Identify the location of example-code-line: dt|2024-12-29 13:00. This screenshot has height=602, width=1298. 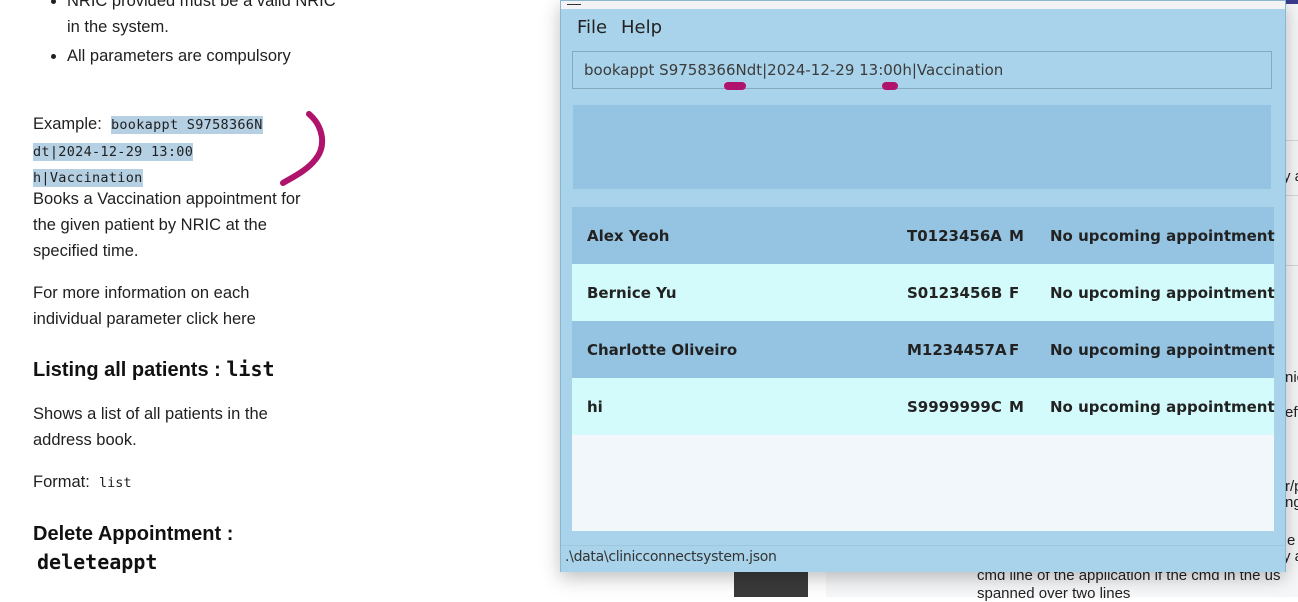
(113, 151).